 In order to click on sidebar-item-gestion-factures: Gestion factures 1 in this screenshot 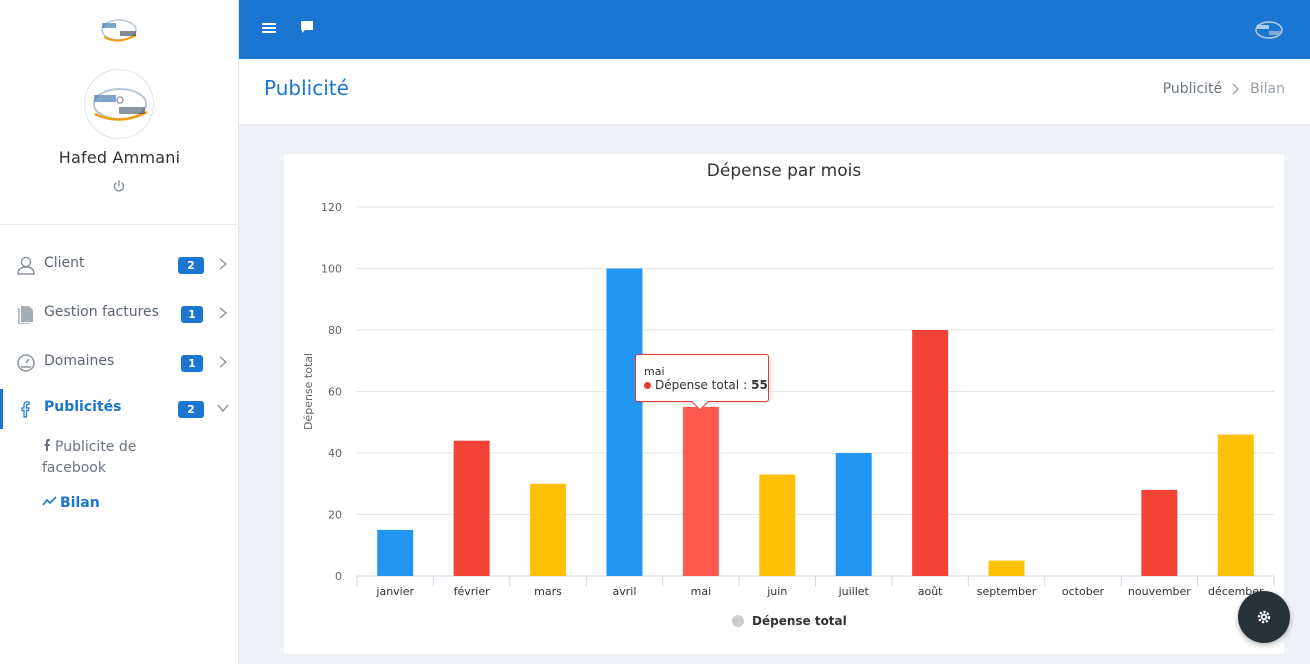, I will do `click(119, 314)`.